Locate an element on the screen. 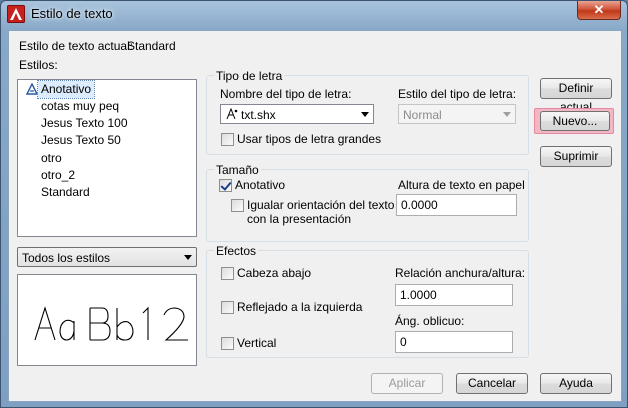 The width and height of the screenshot is (628, 408). text-preview is located at coordinates (107, 320).